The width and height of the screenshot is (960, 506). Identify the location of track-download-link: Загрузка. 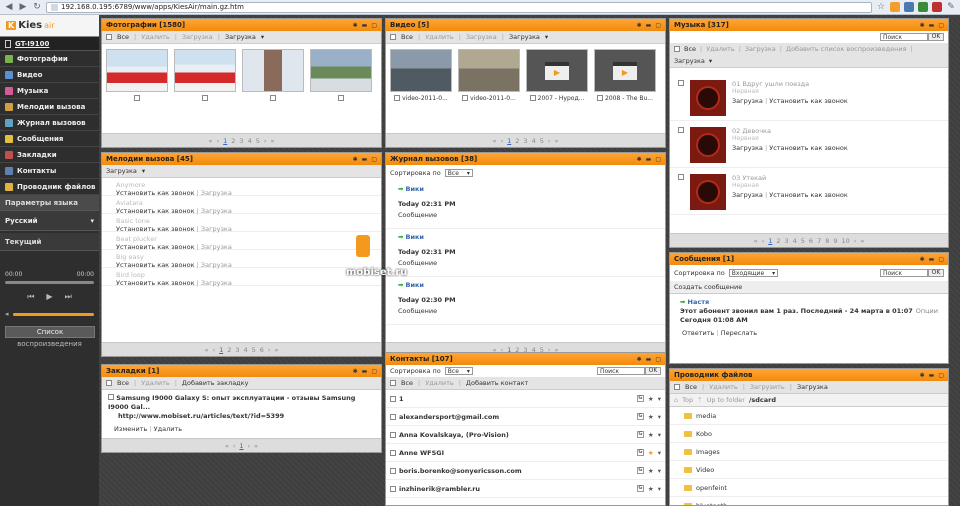
(747, 195).